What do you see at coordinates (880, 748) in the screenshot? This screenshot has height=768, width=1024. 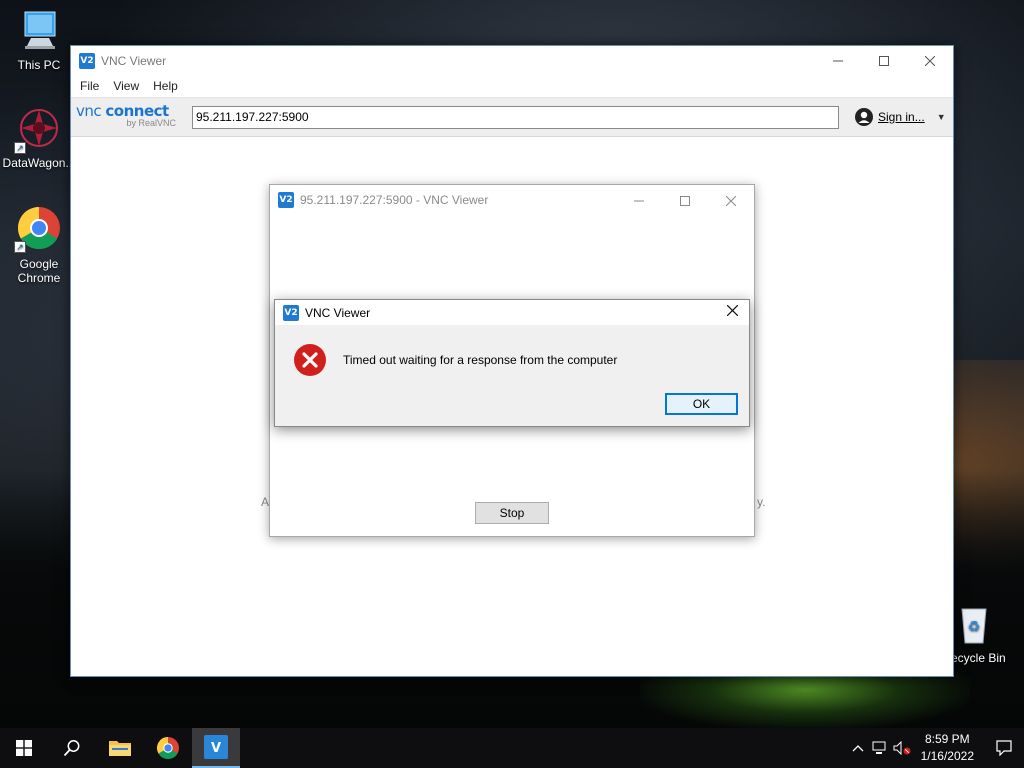 I see `network-icon` at bounding box center [880, 748].